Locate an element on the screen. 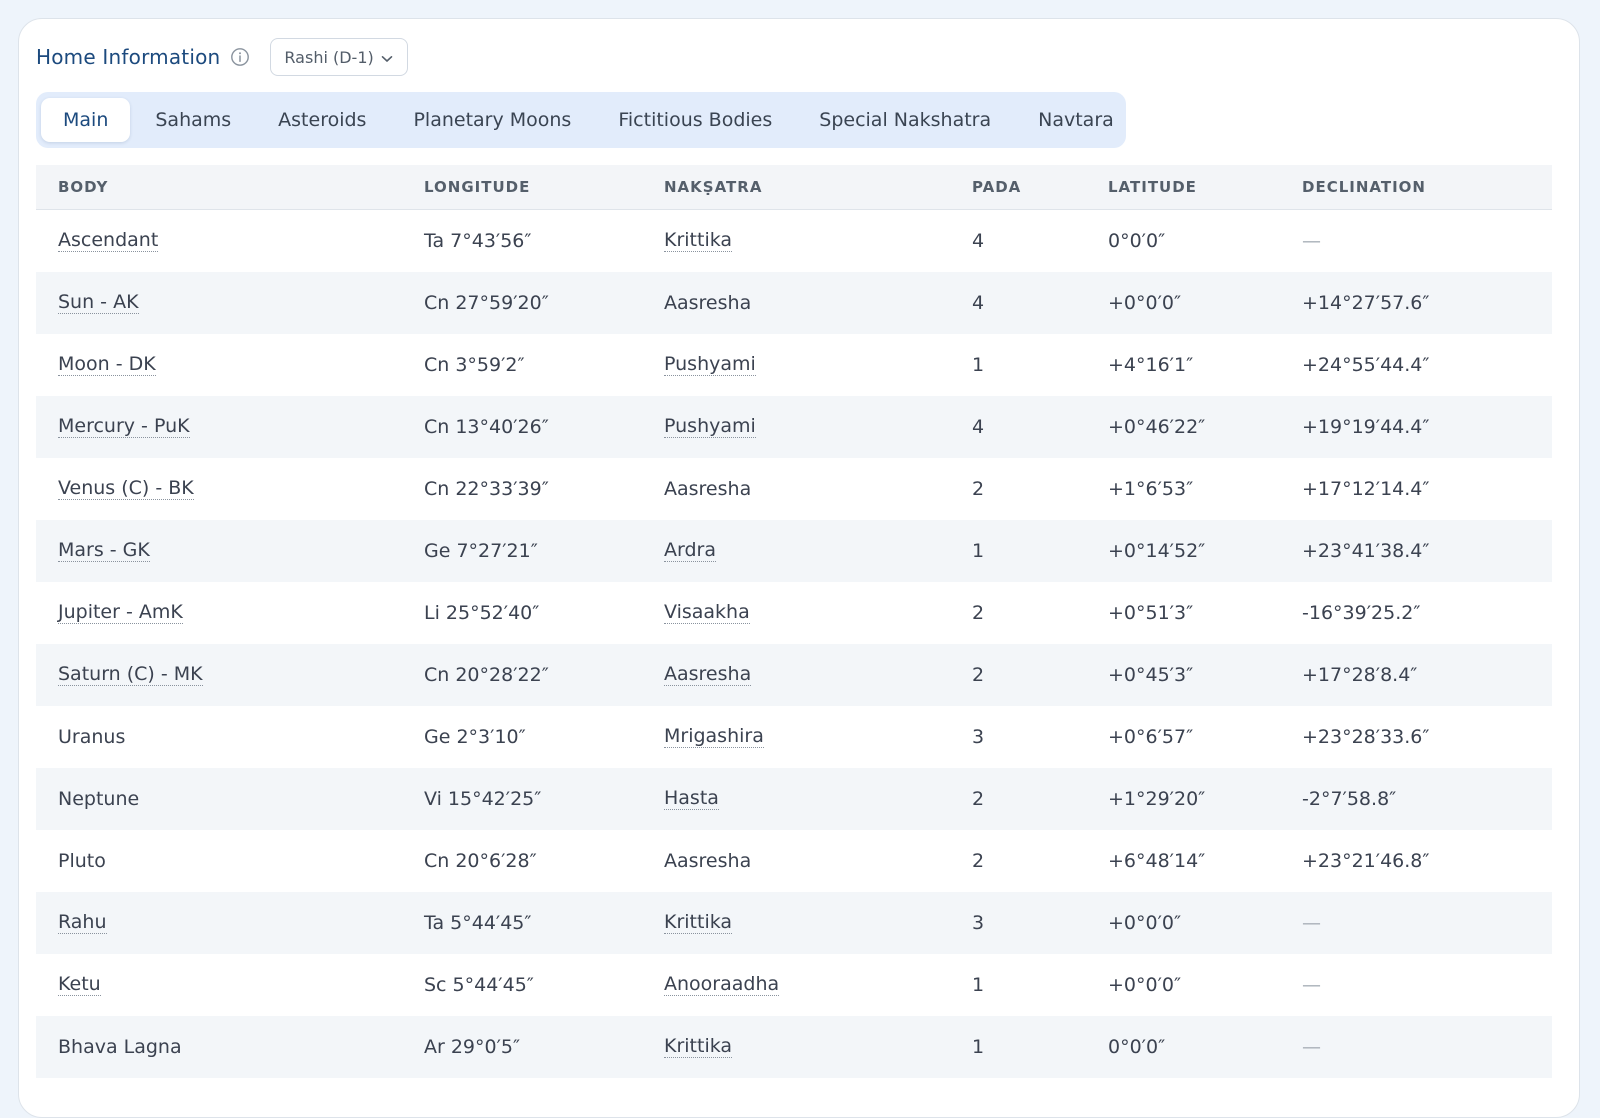 The image size is (1600, 1118). cell-body-text: Ascendant is located at coordinates (108, 241).